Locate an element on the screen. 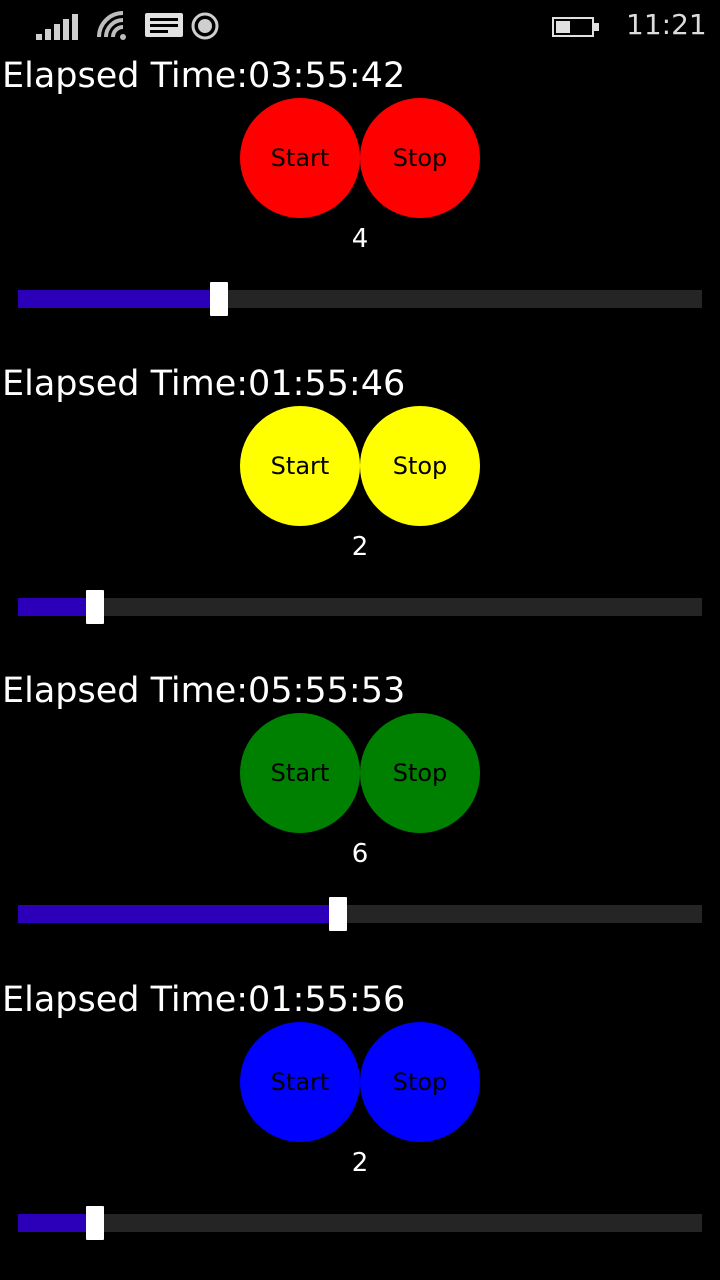 Image resolution: width=720 pixels, height=1280 pixels. status-clock: 11:21 is located at coordinates (666, 24).